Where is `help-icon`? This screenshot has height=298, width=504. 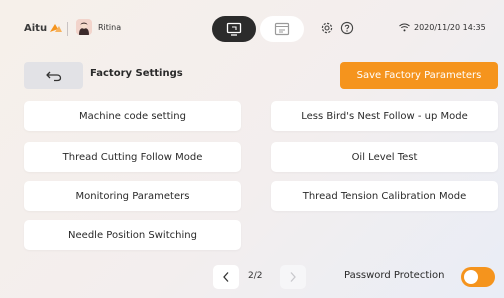 help-icon is located at coordinates (347, 28).